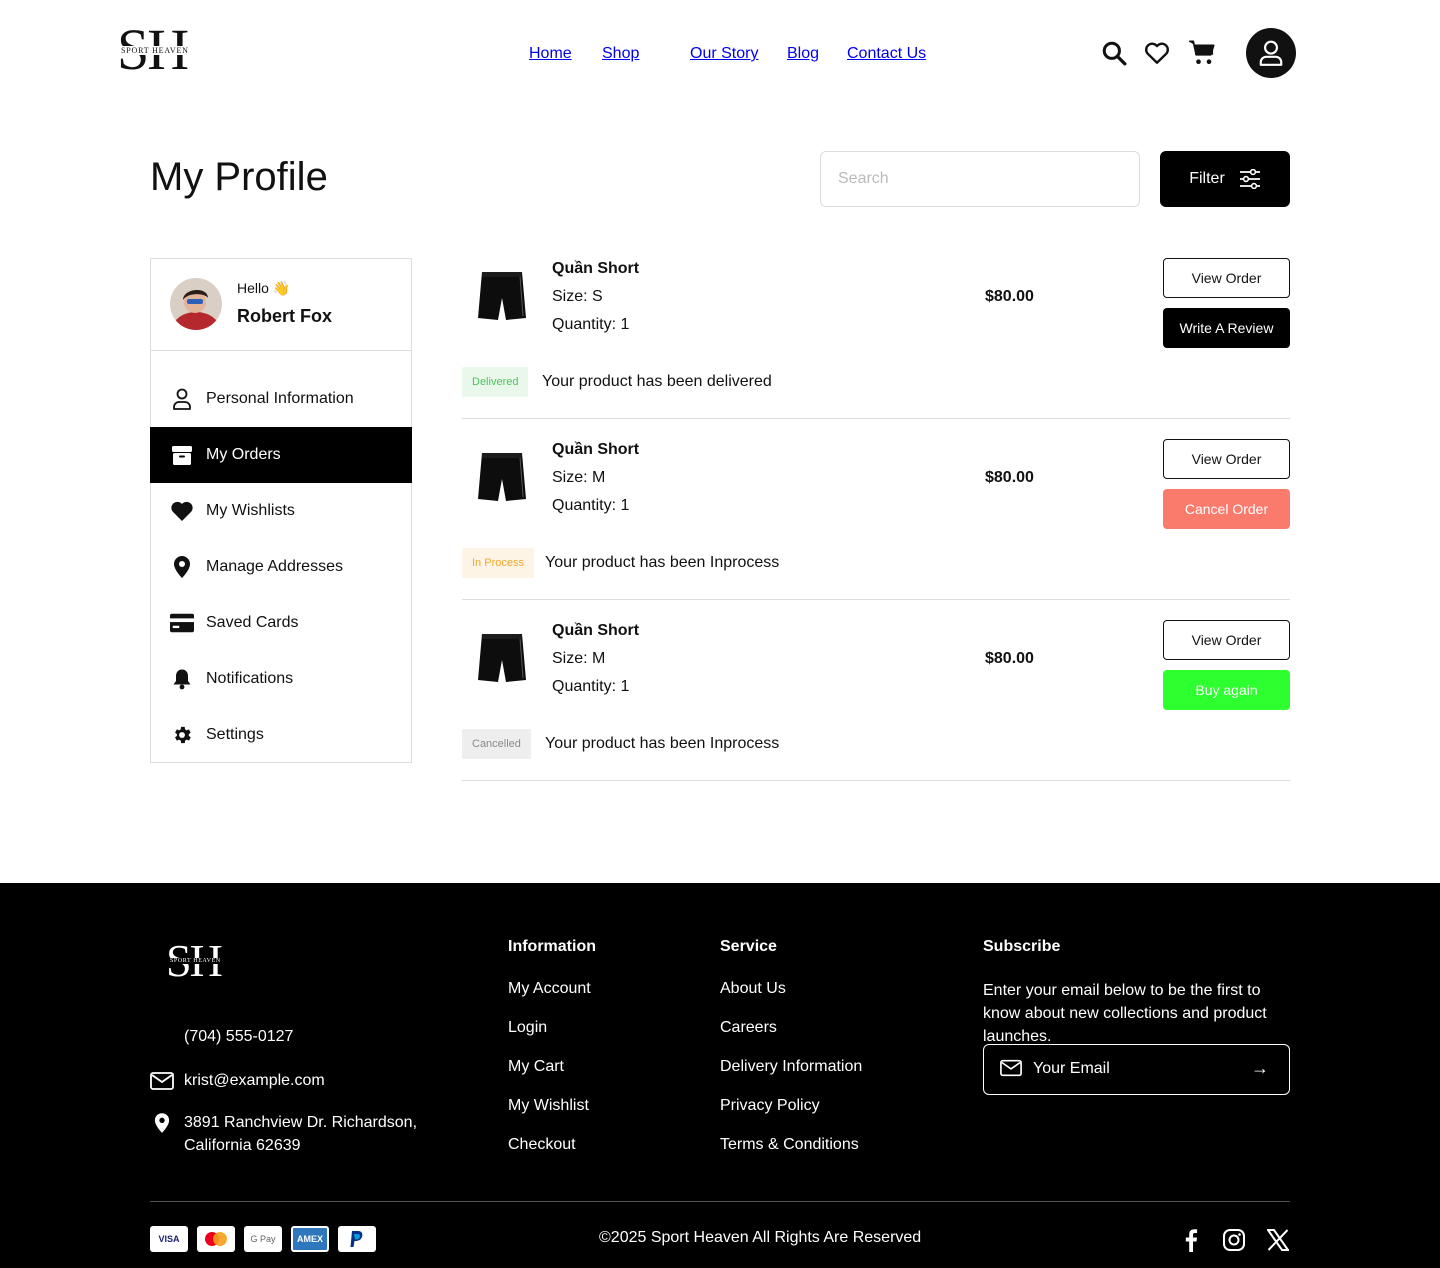 The height and width of the screenshot is (1268, 1440). What do you see at coordinates (182, 455) in the screenshot?
I see `box-icon` at bounding box center [182, 455].